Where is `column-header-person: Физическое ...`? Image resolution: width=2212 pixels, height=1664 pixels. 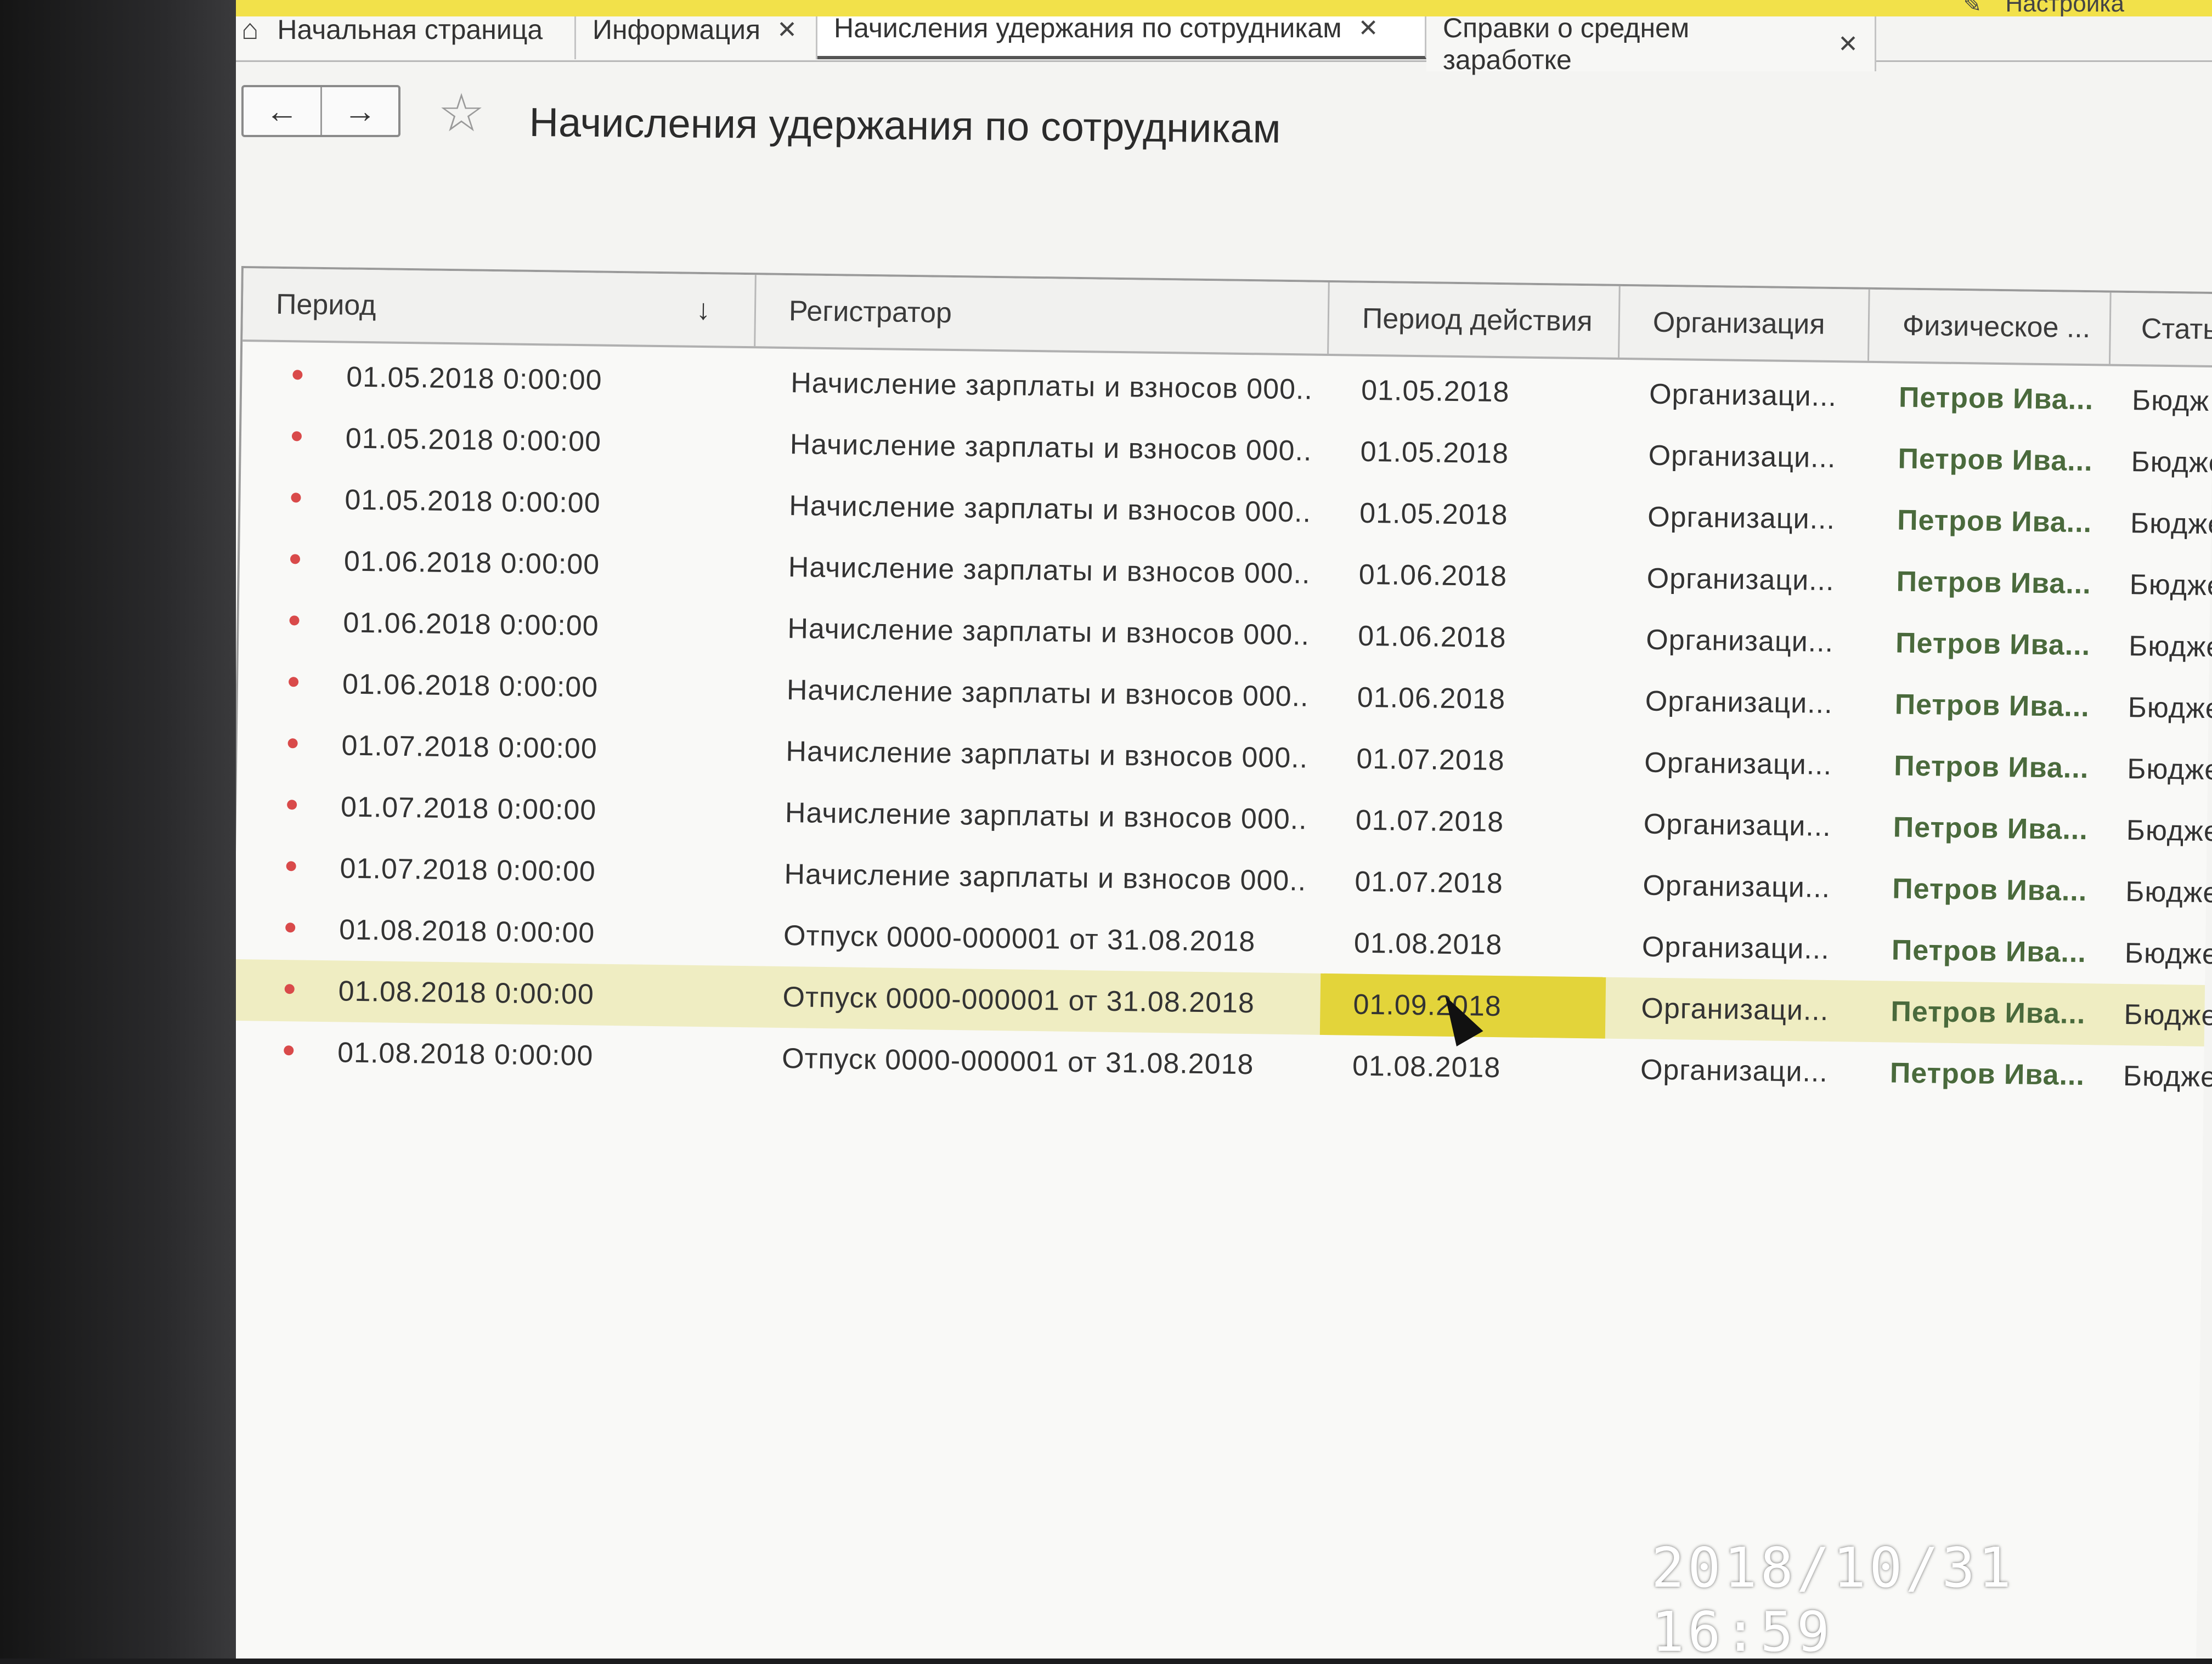
column-header-person: Физическое ... is located at coordinates (1991, 326).